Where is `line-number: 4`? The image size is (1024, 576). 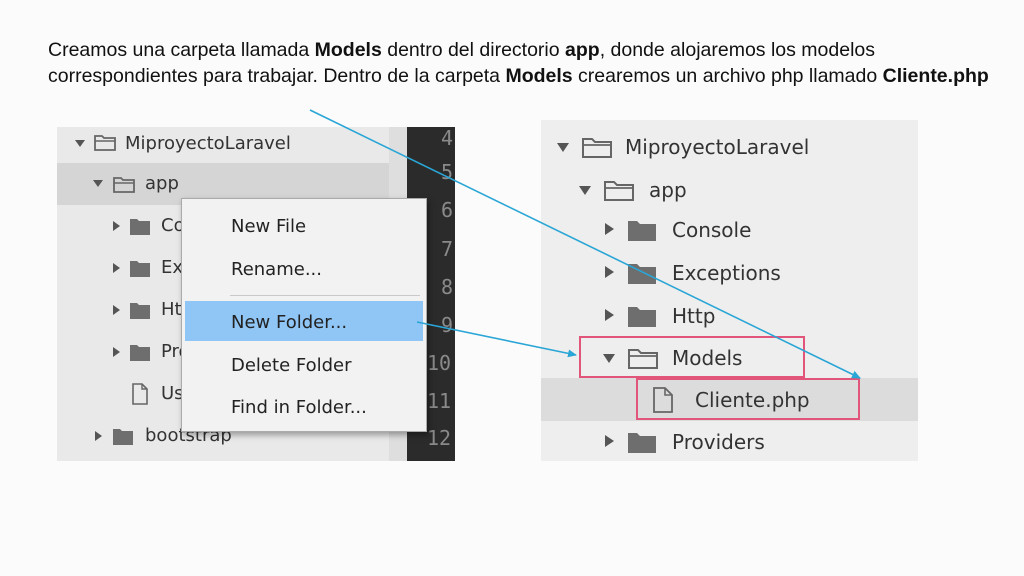
line-number: 4 is located at coordinates (447, 138).